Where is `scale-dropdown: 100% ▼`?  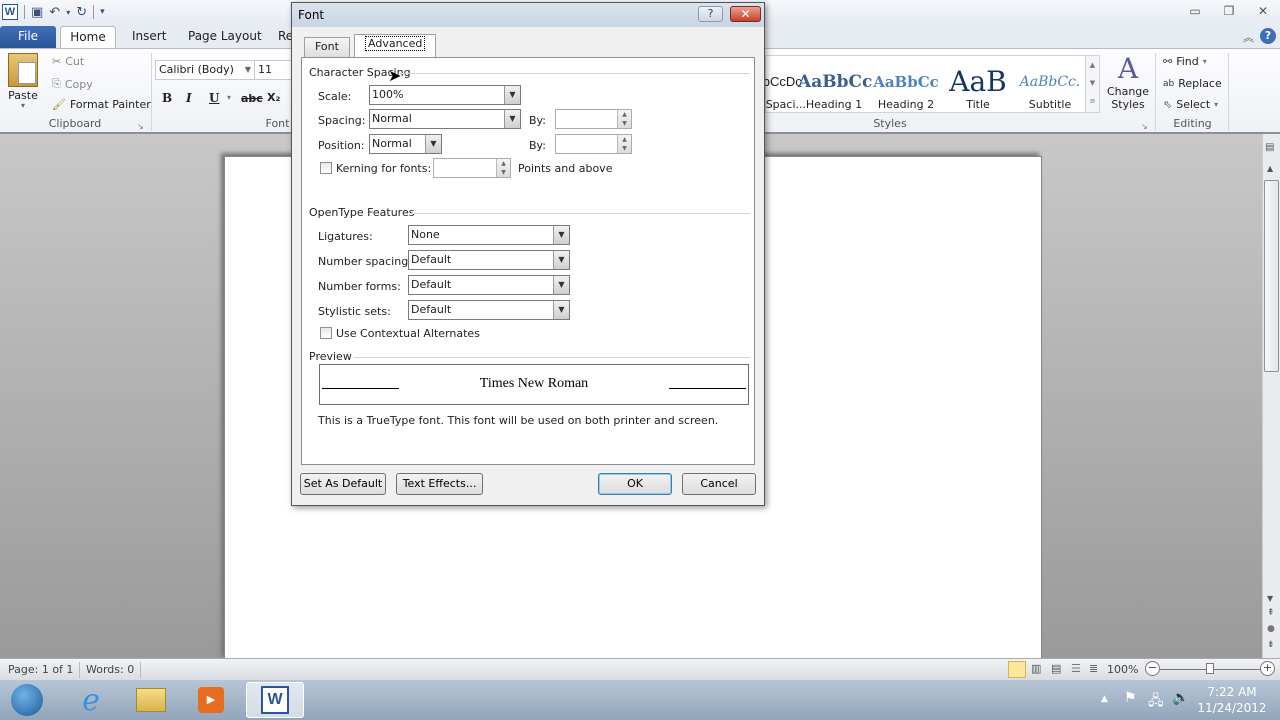
scale-dropdown: 100% ▼ is located at coordinates (445, 95).